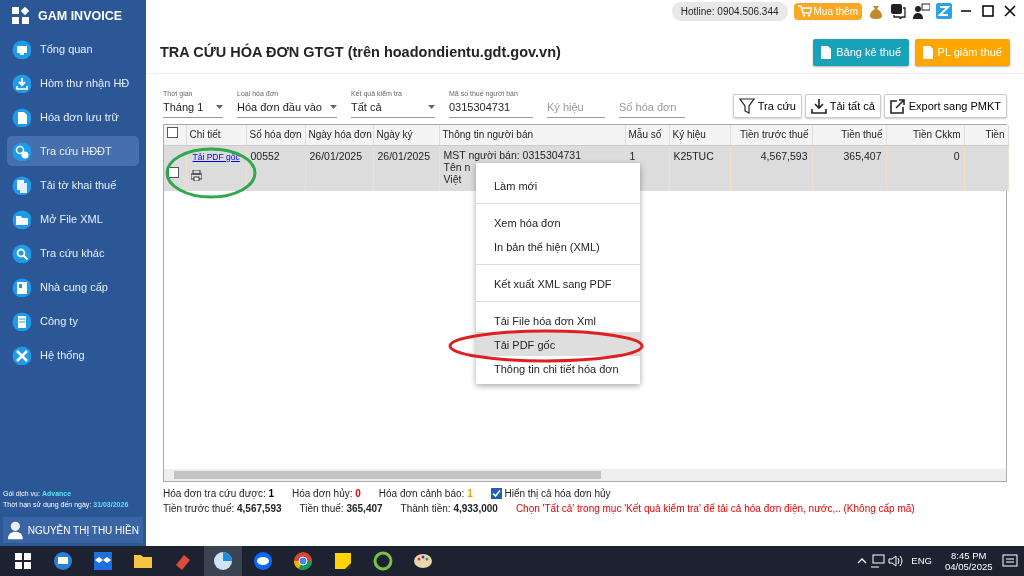 This screenshot has height=576, width=1024. What do you see at coordinates (73, 151) in the screenshot?
I see `sidebar-item: Tra cứu HĐĐT` at bounding box center [73, 151].